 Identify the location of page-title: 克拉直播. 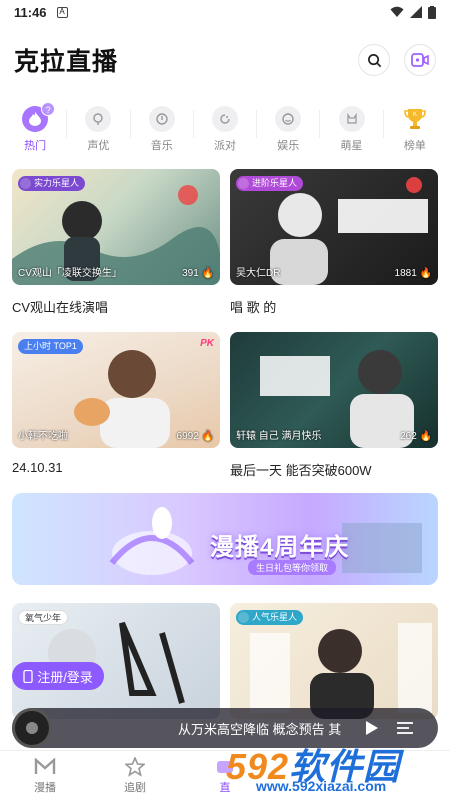
(66, 62).